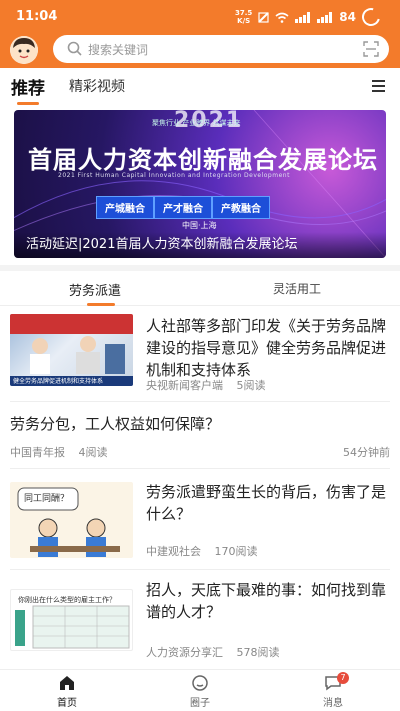 This screenshot has width=400, height=711. What do you see at coordinates (118, 49) in the screenshot?
I see `search-placeholder: 搜索关键词` at bounding box center [118, 49].